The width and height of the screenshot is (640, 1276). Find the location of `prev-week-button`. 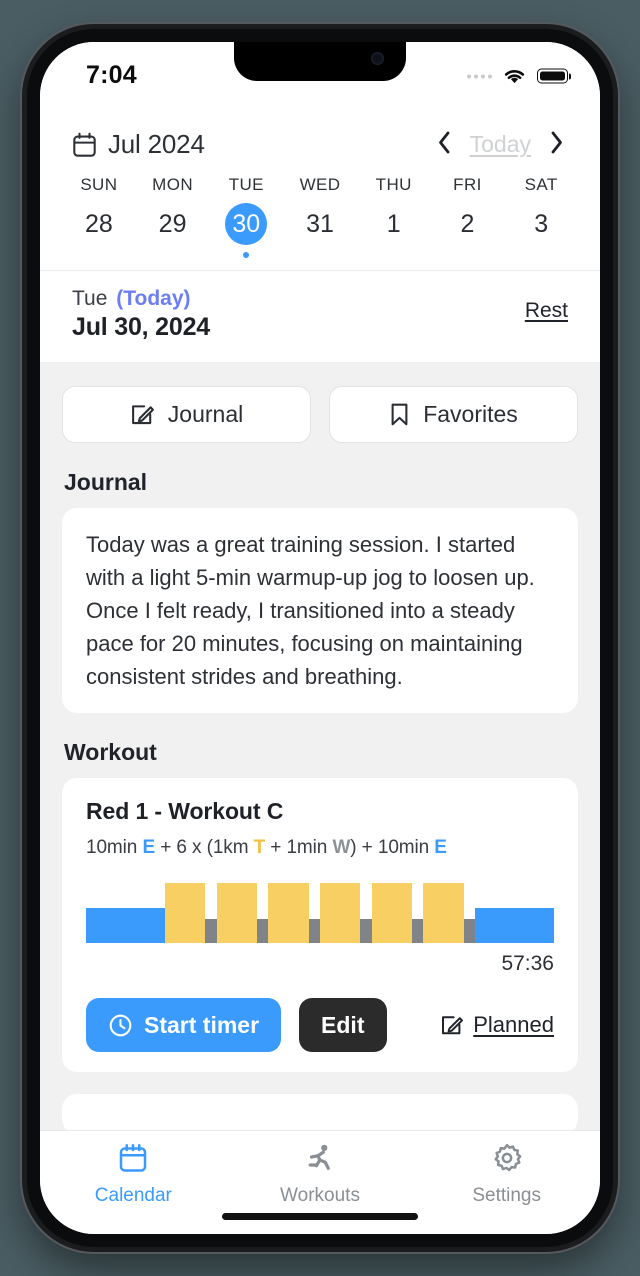

prev-week-button is located at coordinates (444, 144).